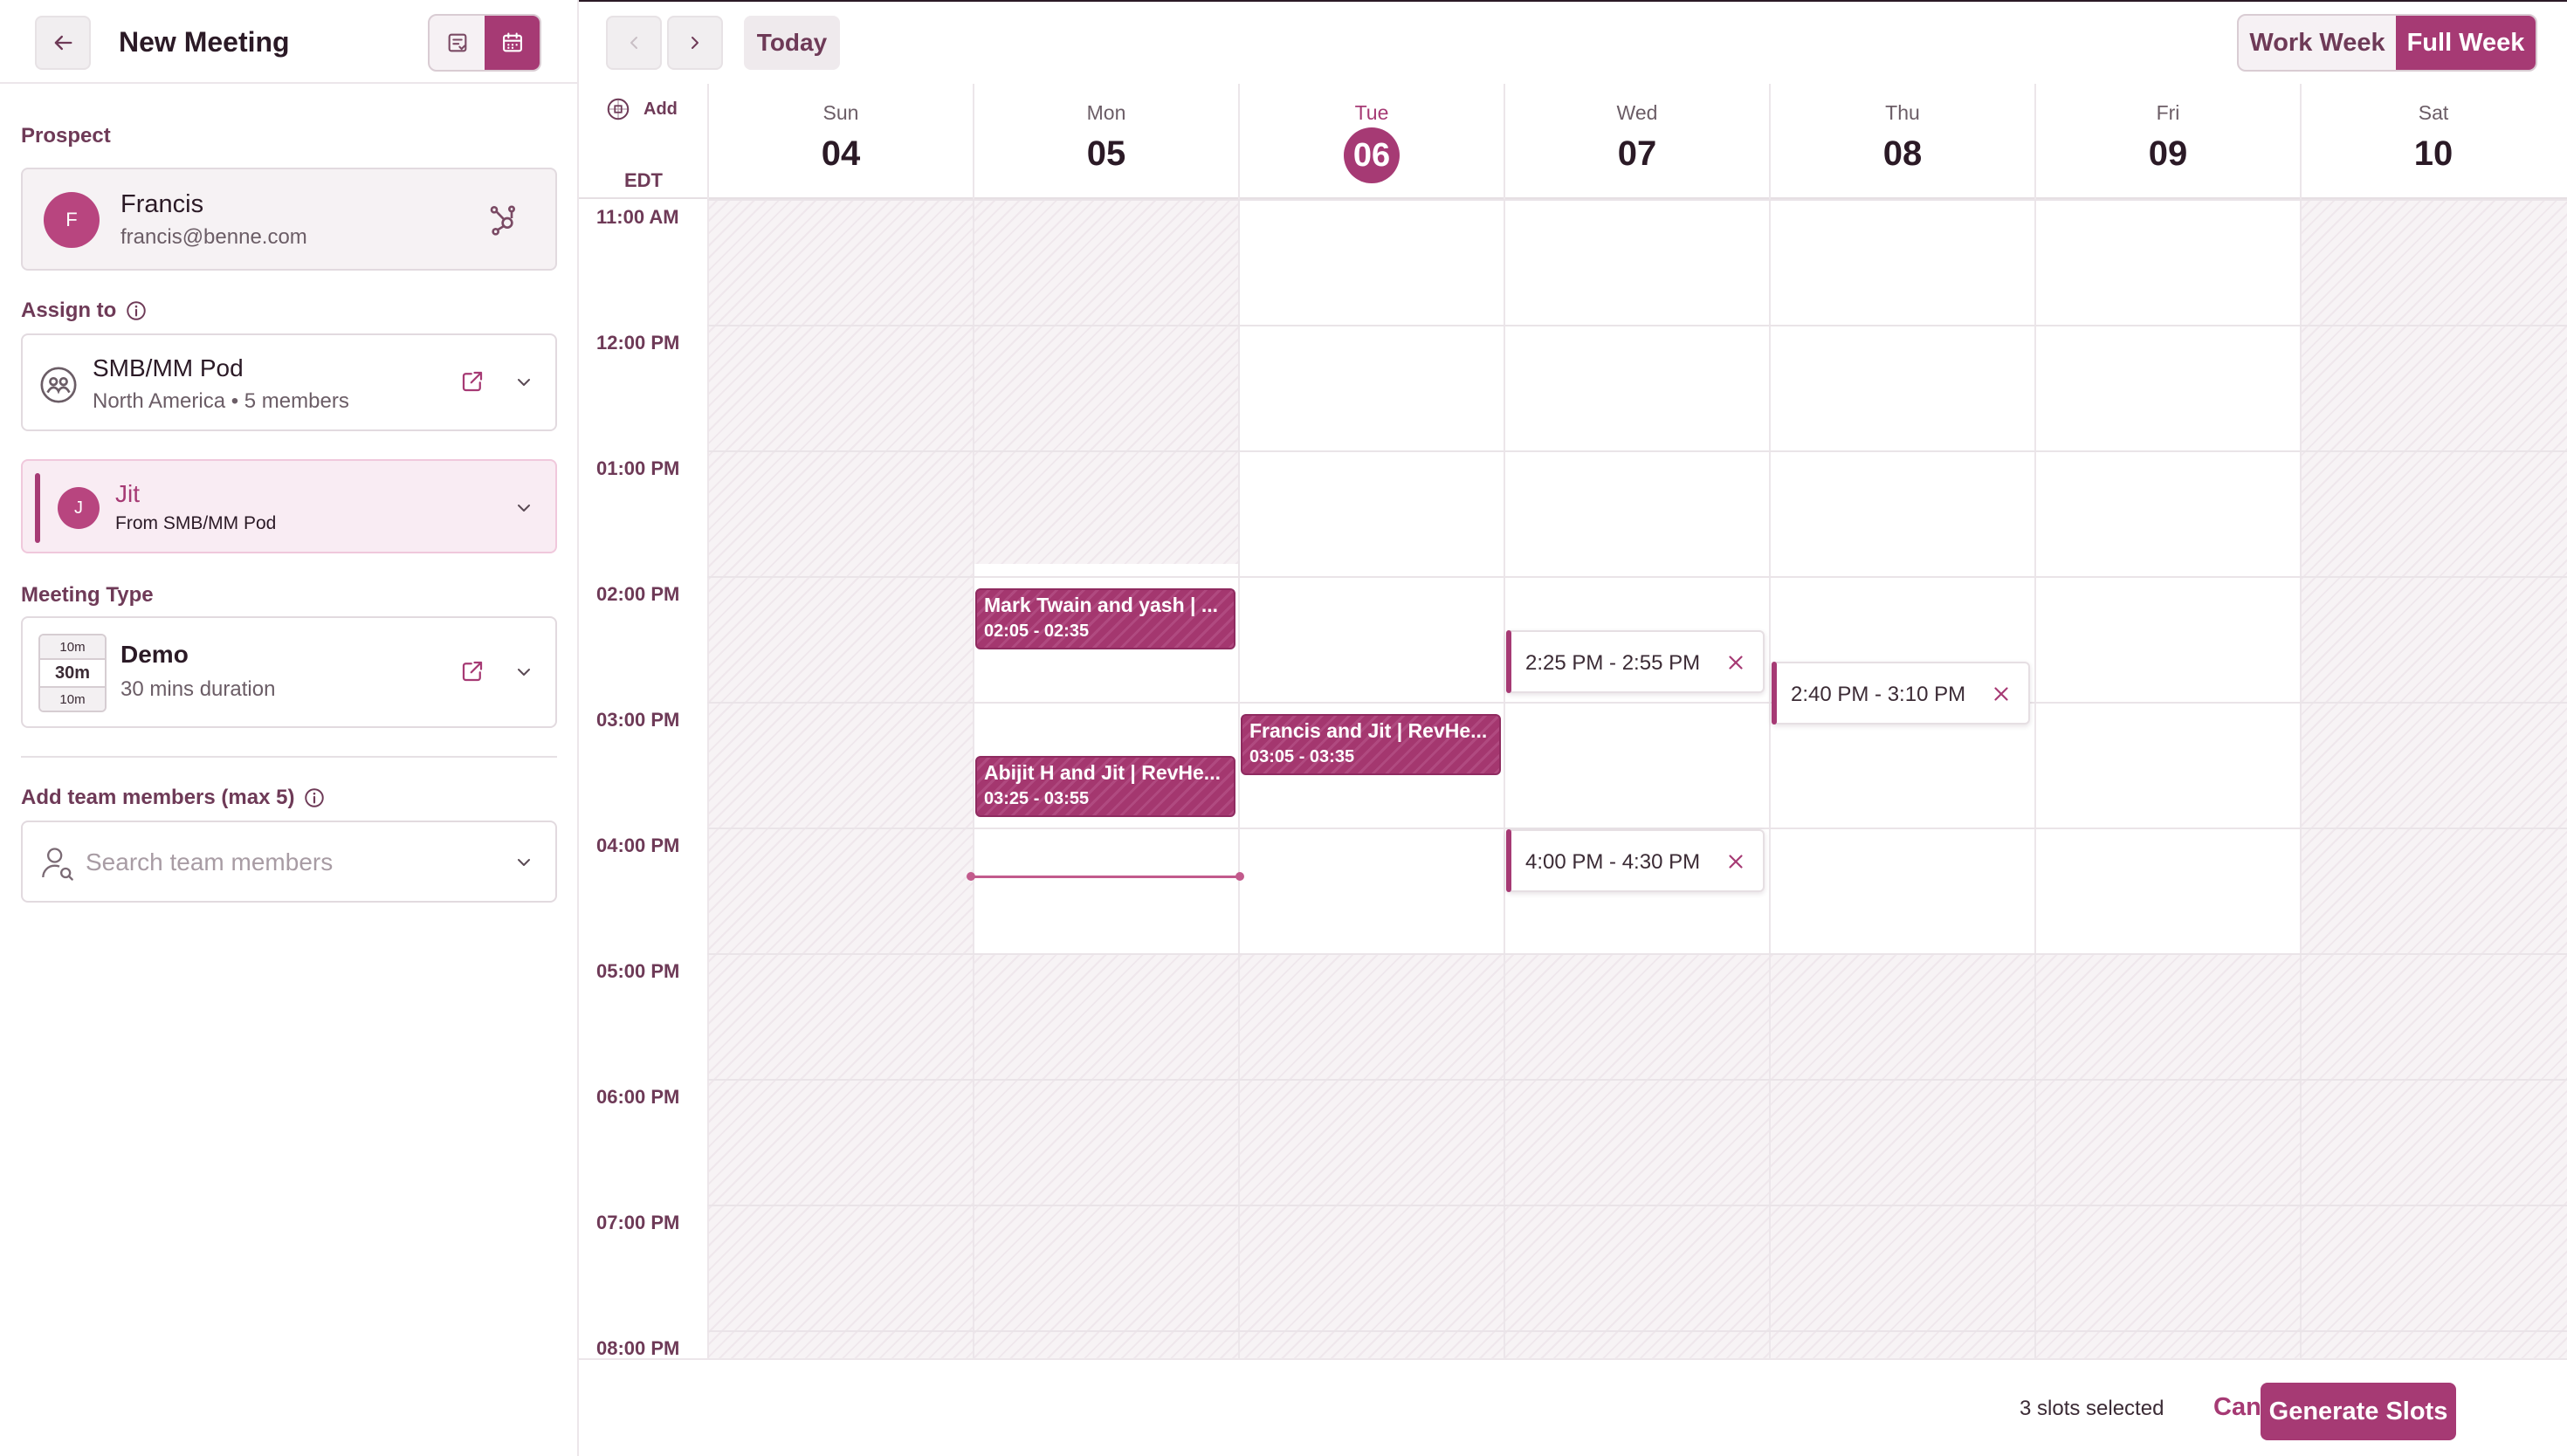 The image size is (2567, 1456). I want to click on day-header-mon: Mon 05, so click(1105, 141).